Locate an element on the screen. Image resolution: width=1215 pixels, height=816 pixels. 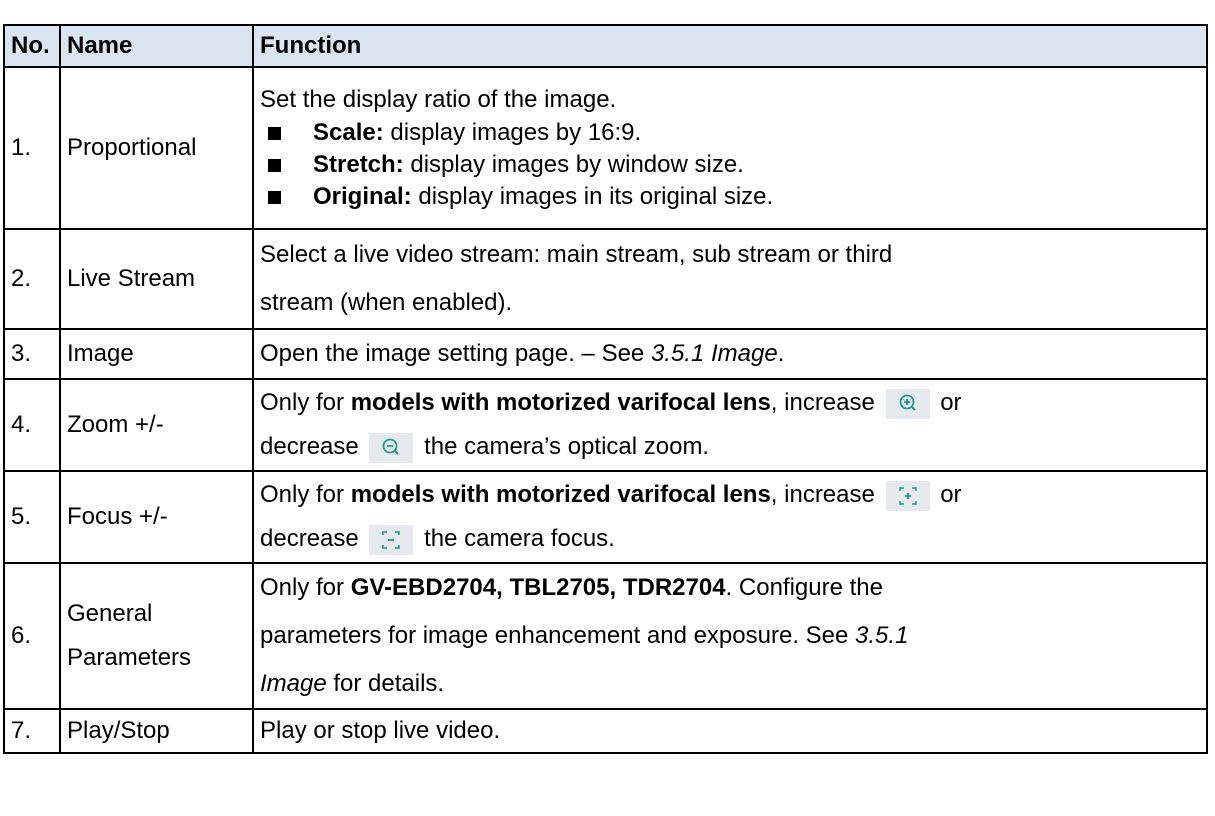
function-bold: GV-EBD2704, TBL2705, TDR2704 is located at coordinates (538, 587).